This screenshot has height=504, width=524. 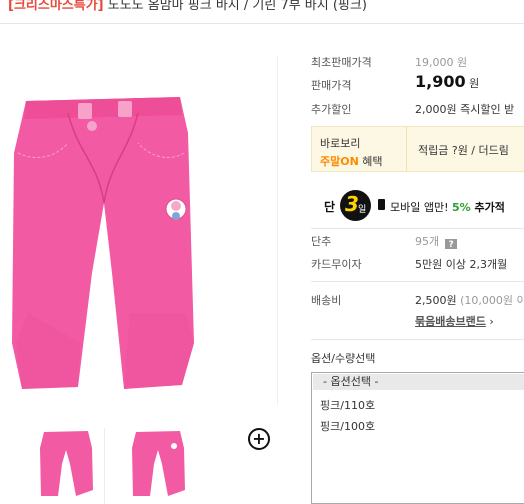 What do you see at coordinates (441, 62) in the screenshot?
I see `min-price-value: 19,000 원` at bounding box center [441, 62].